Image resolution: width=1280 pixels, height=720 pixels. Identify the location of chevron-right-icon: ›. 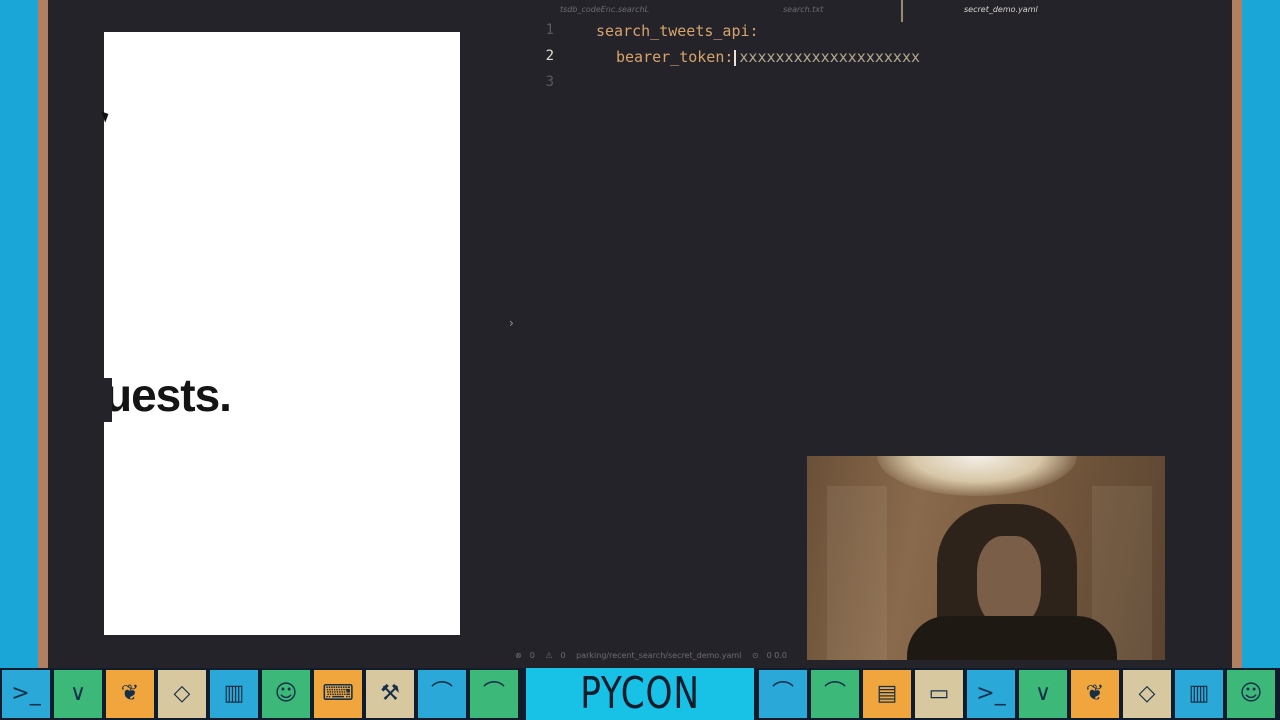
(511, 323).